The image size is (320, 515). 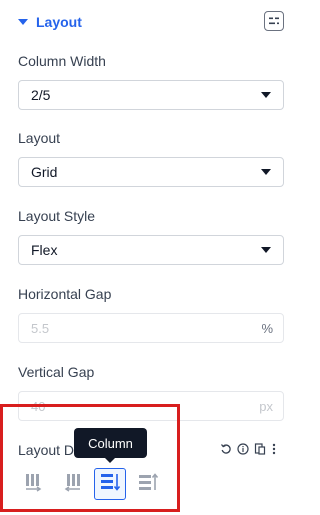 I want to click on field-actions, so click(x=248, y=449).